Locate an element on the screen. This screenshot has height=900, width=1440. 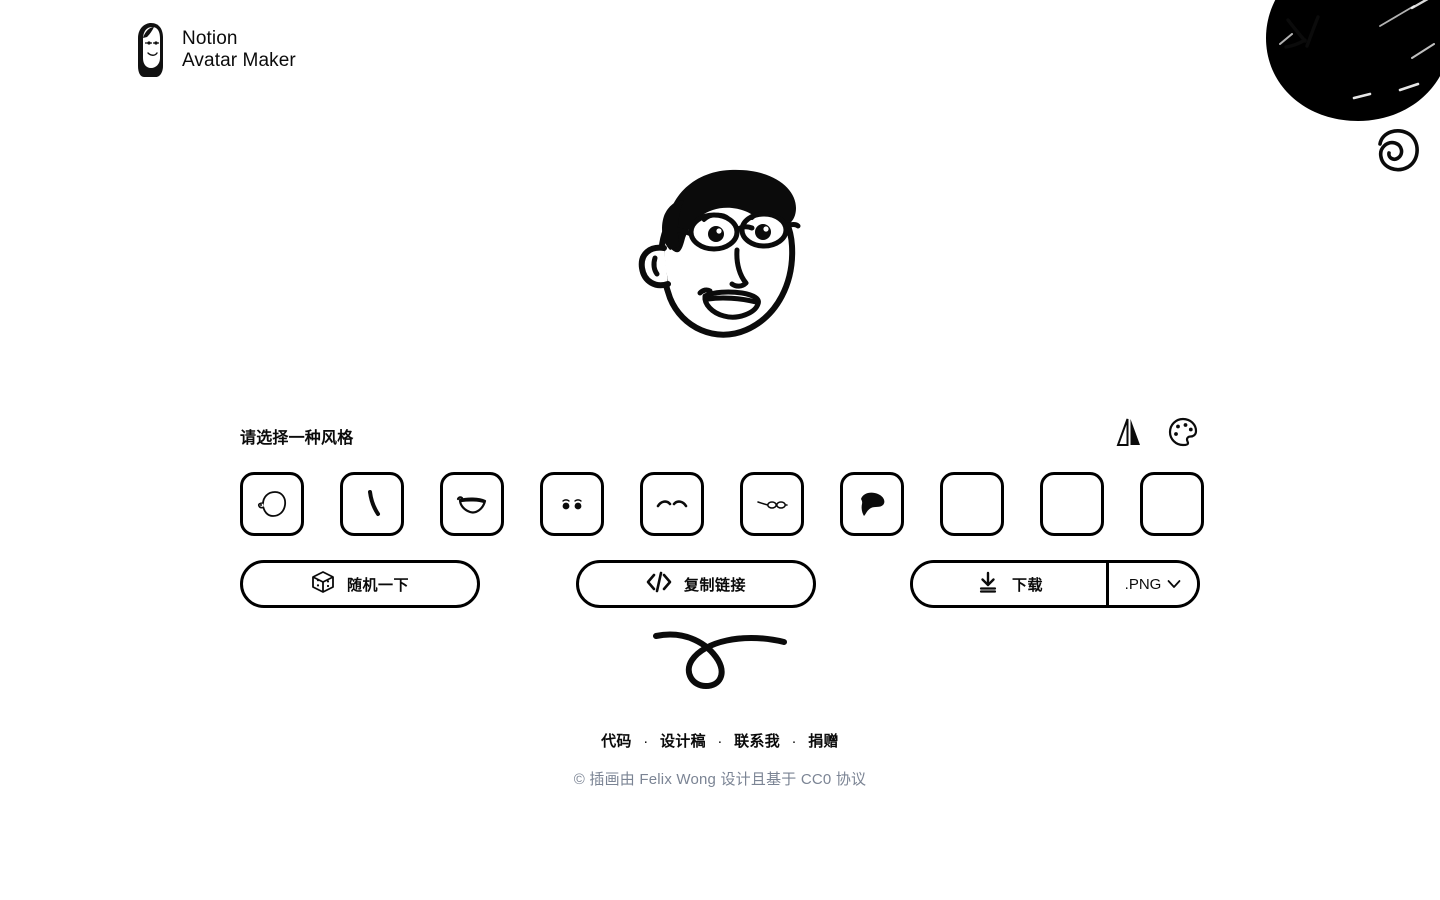
dice-icon is located at coordinates (323, 584).